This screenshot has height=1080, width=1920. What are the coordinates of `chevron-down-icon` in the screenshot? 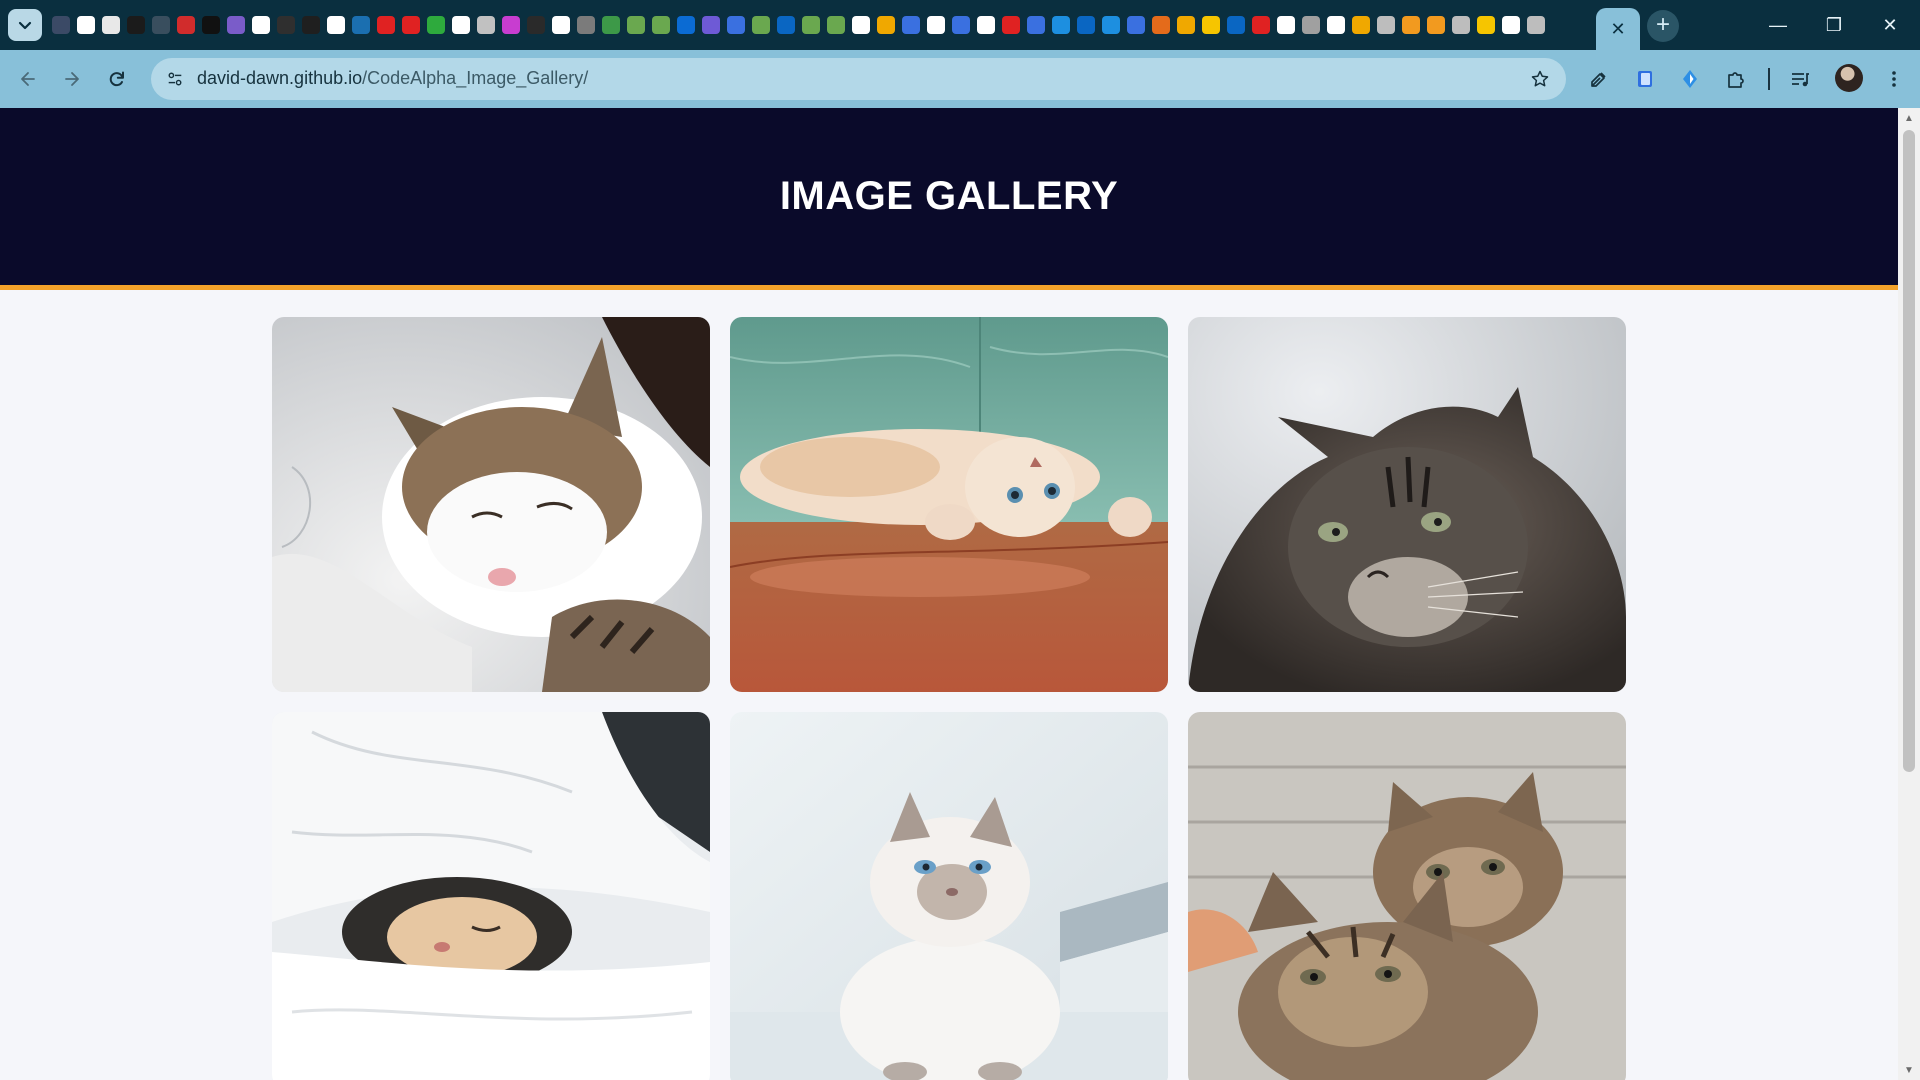 It's located at (25, 25).